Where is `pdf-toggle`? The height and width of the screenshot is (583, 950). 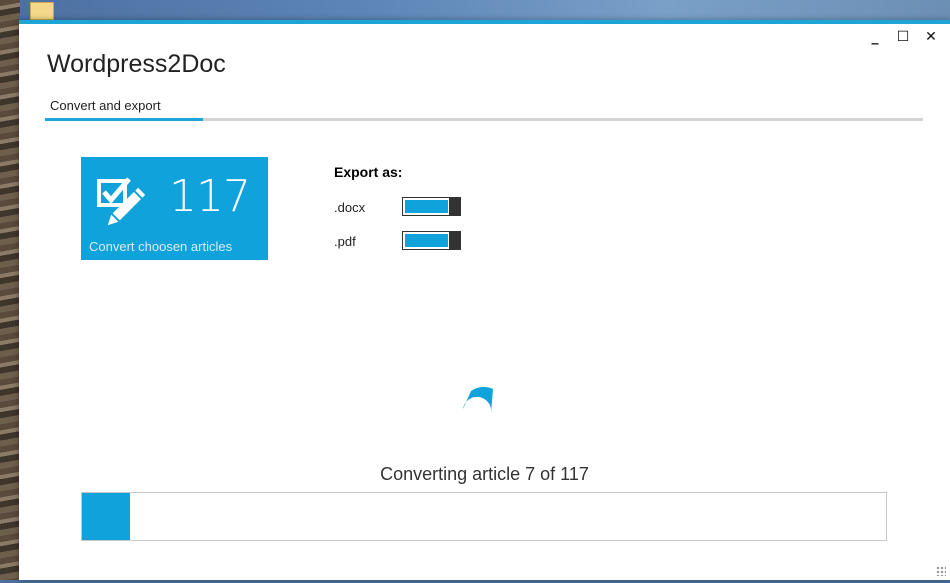 pdf-toggle is located at coordinates (431, 240).